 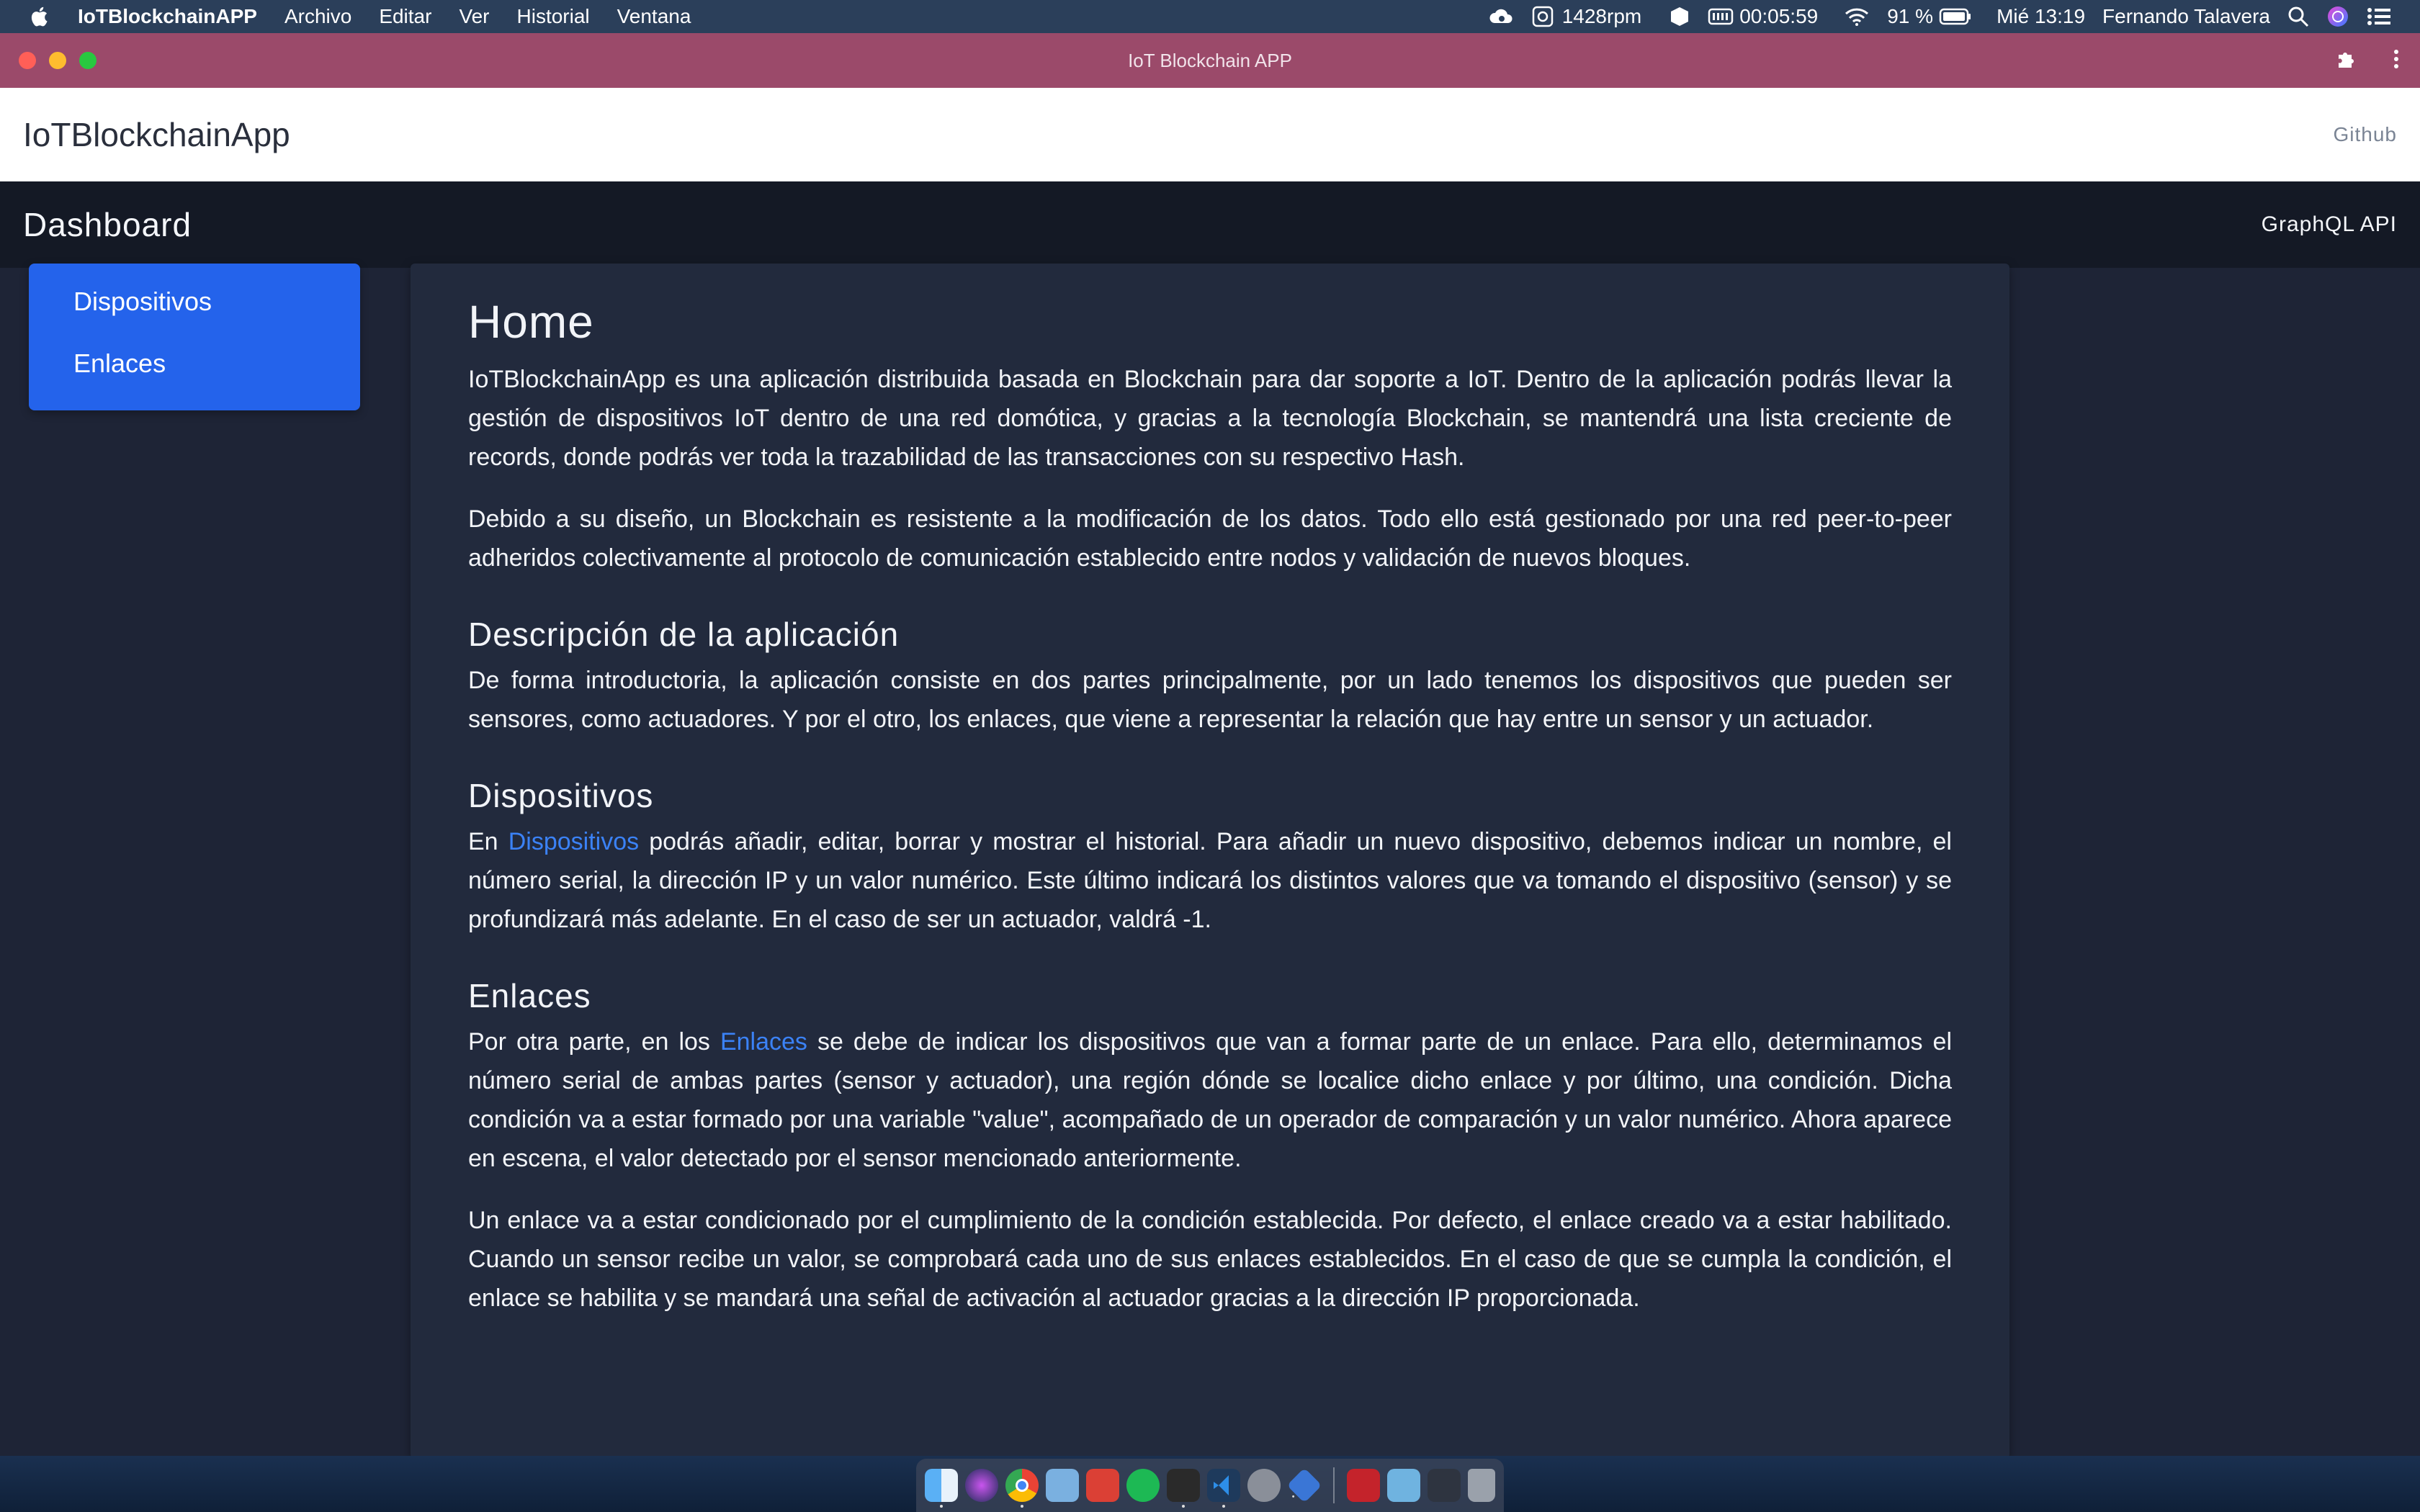 What do you see at coordinates (1022, 1488) in the screenshot?
I see `chrome-icon` at bounding box center [1022, 1488].